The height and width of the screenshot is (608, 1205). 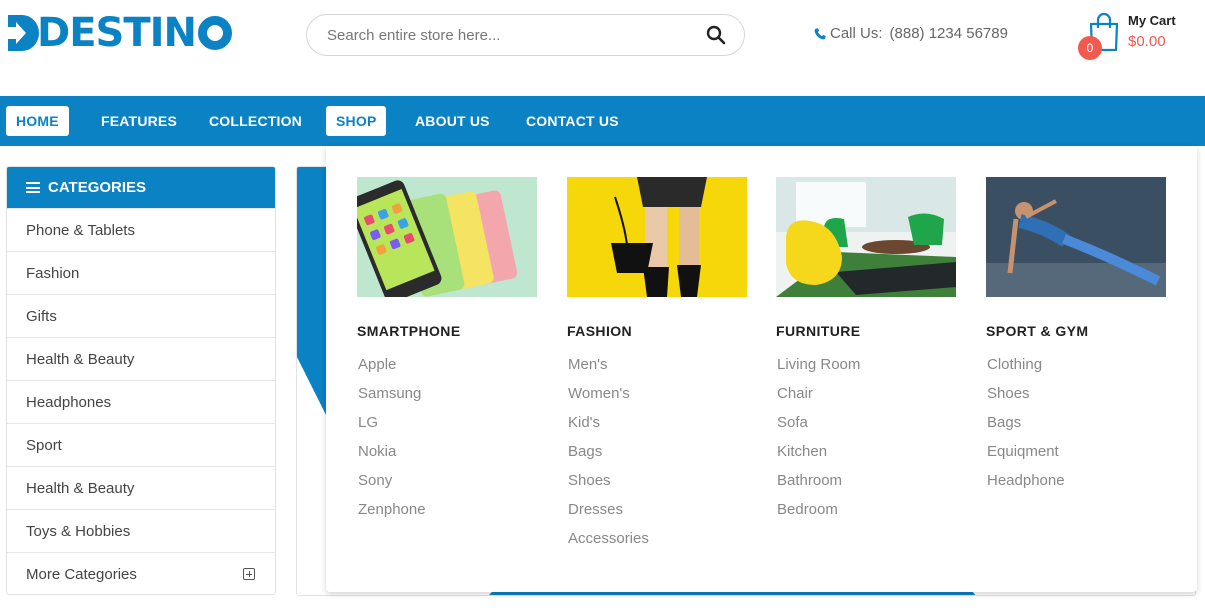 What do you see at coordinates (78, 531) in the screenshot?
I see `sidebar-item-label: Toys & Hobbies` at bounding box center [78, 531].